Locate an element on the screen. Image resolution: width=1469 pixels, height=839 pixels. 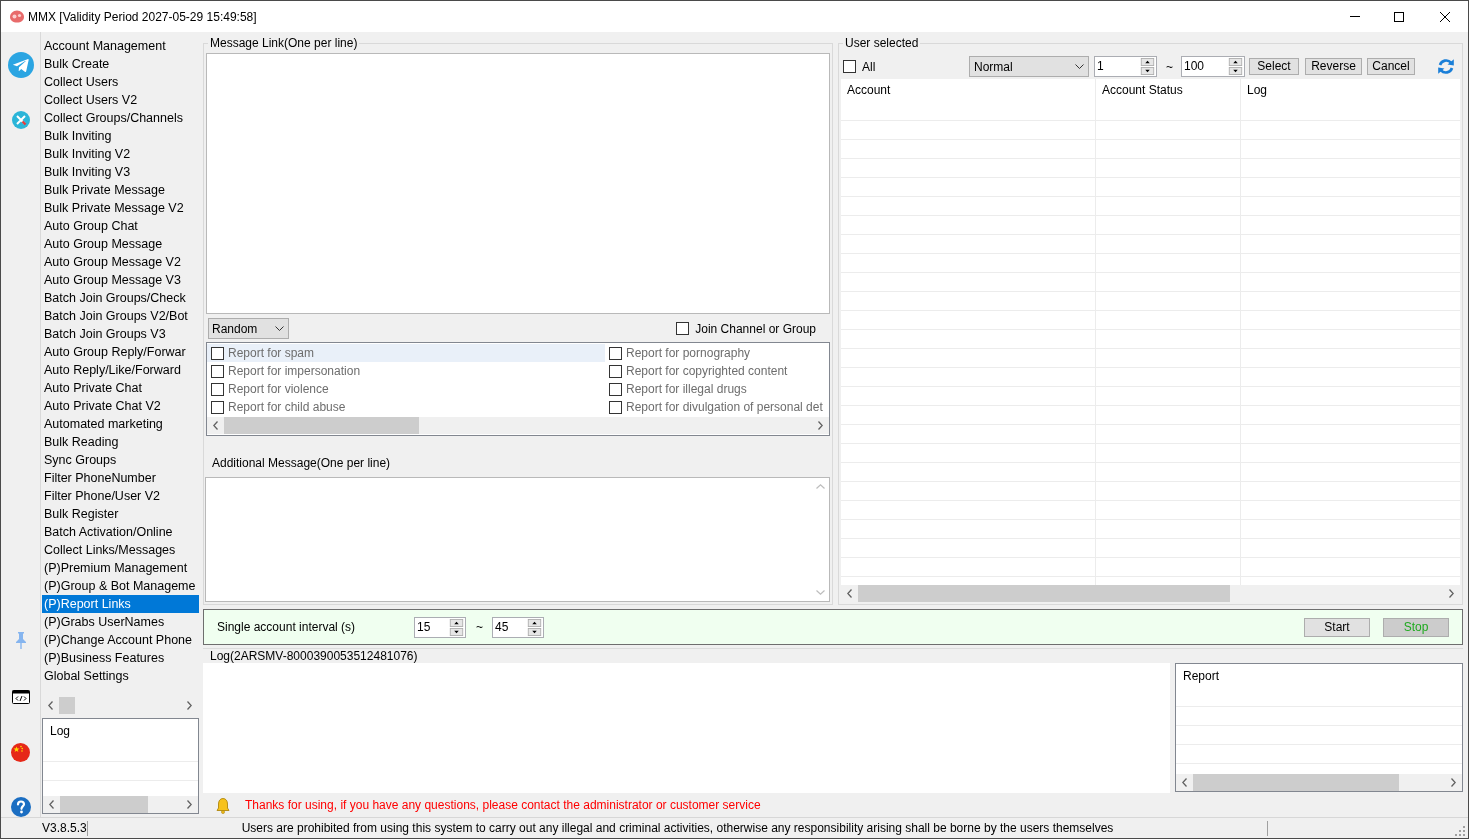
sidebar-item: (P)Grabs UserNames is located at coordinates (120, 622).